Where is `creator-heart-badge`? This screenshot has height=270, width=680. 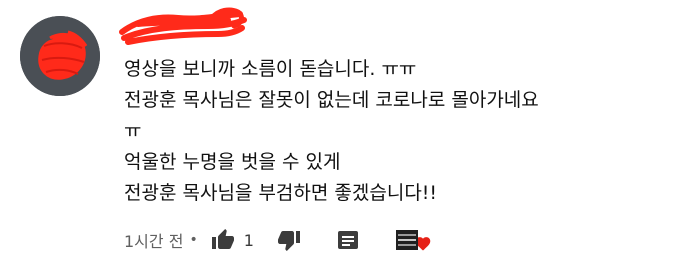 creator-heart-badge is located at coordinates (413, 240).